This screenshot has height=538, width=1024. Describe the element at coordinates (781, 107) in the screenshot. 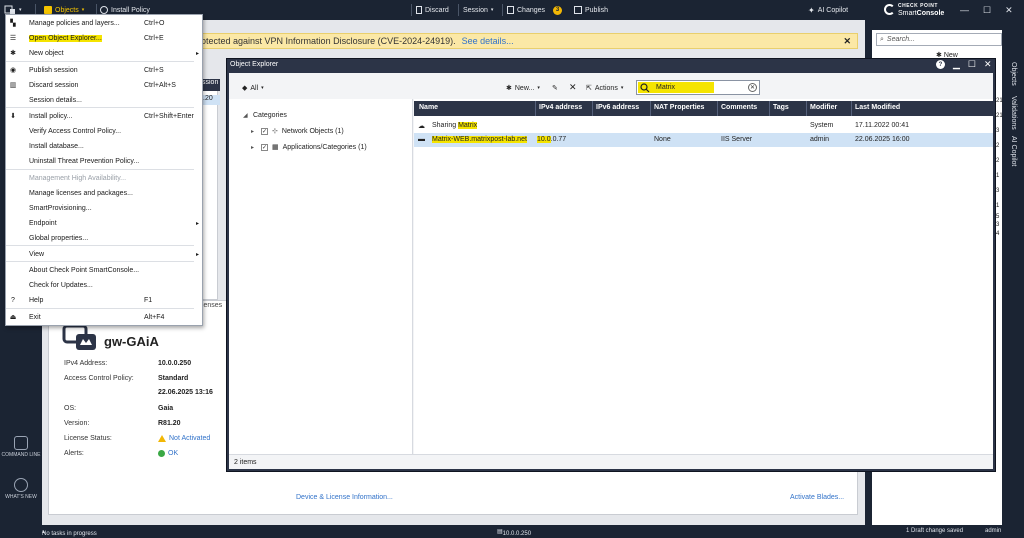

I see `col-tags: Tags` at that location.